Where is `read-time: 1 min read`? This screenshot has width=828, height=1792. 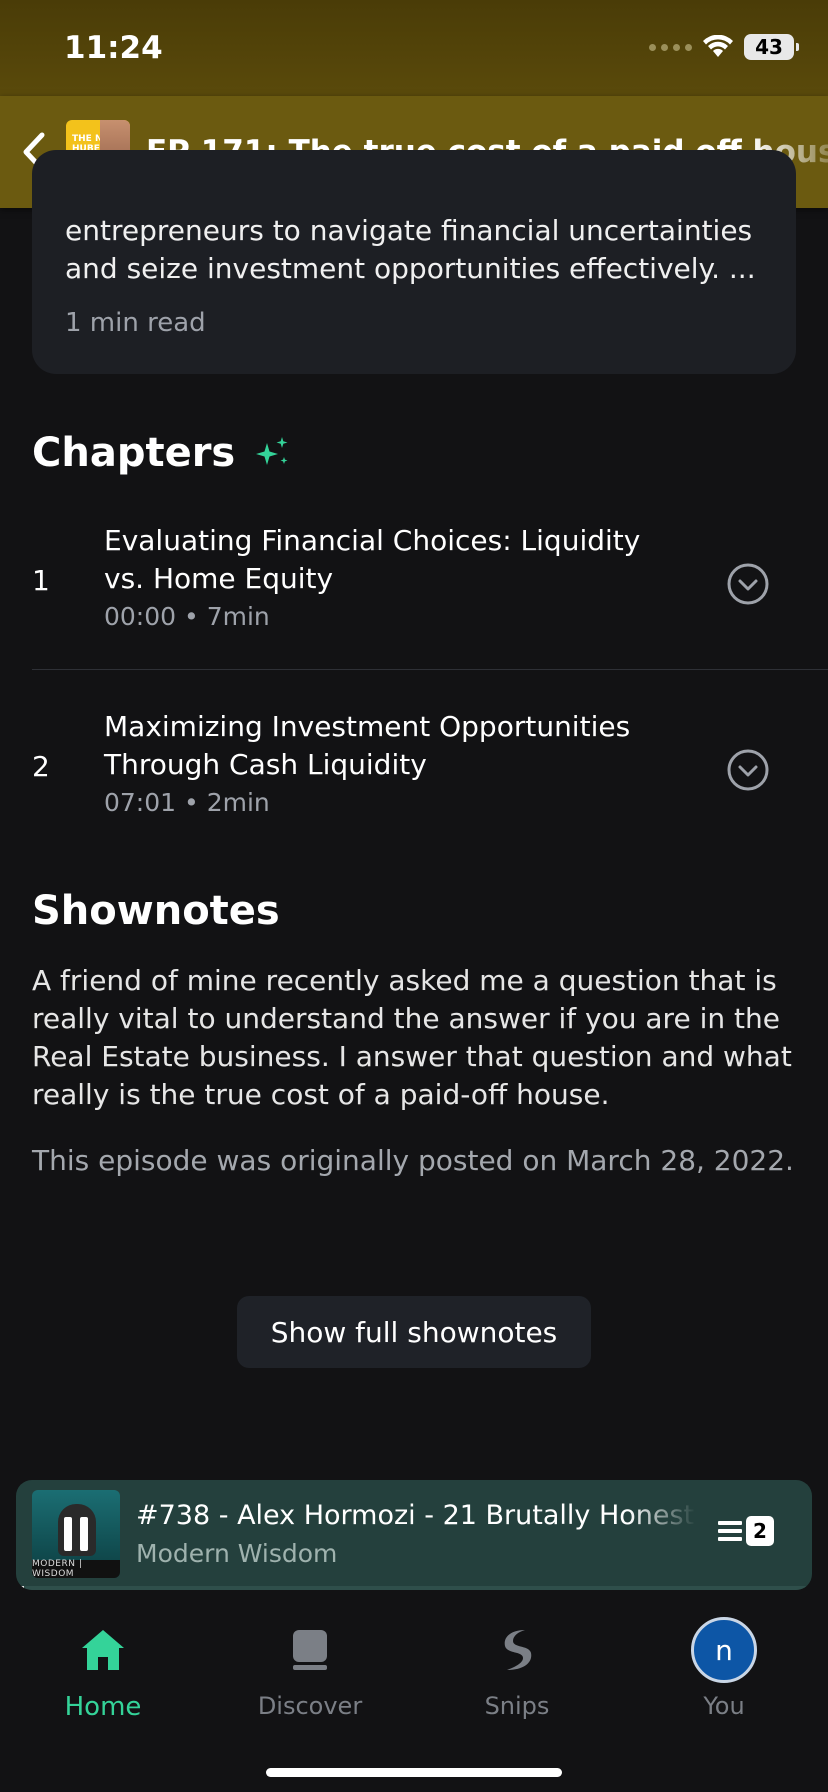
read-time: 1 min read is located at coordinates (135, 323).